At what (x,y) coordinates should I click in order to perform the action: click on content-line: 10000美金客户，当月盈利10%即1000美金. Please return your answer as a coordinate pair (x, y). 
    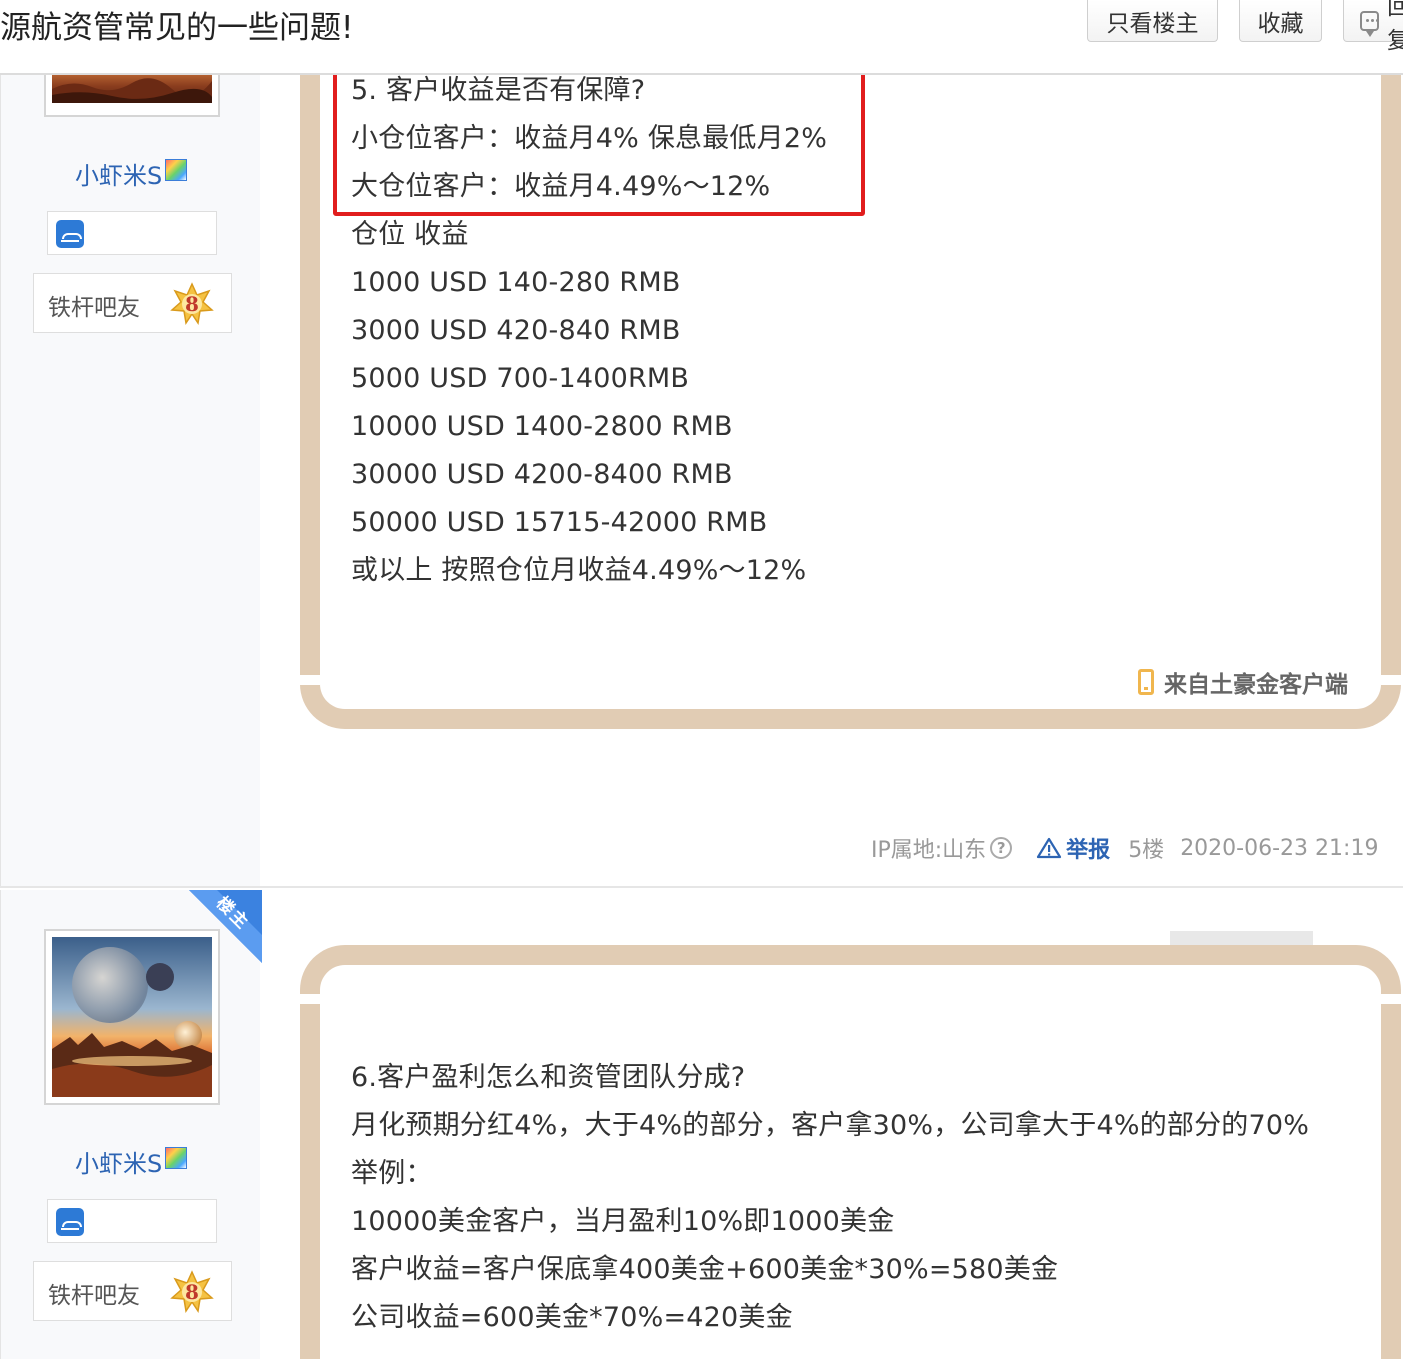
    Looking at the image, I should click on (623, 1221).